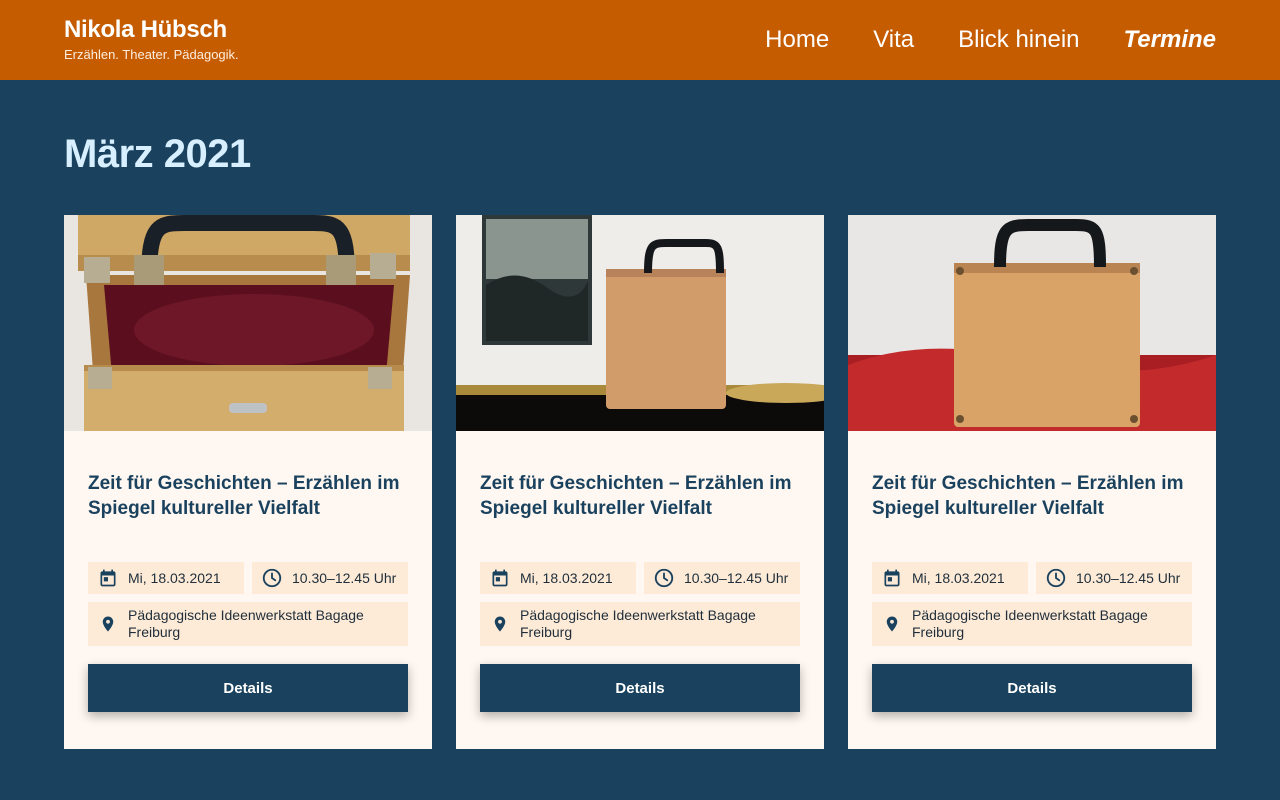  What do you see at coordinates (151, 54) in the screenshot?
I see `brand-tagline: Erzählen. Theater. Pädagogik.` at bounding box center [151, 54].